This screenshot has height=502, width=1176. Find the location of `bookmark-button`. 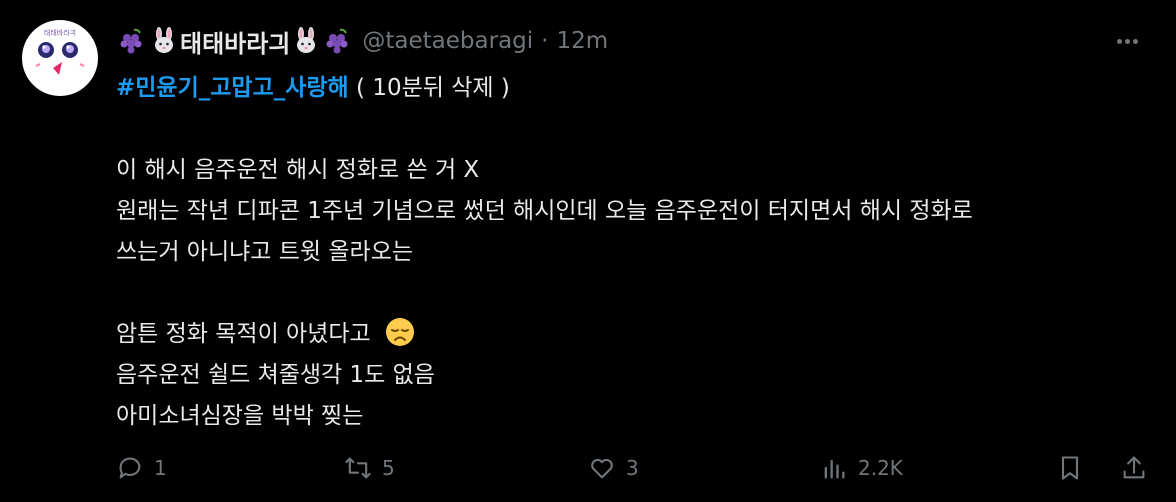

bookmark-button is located at coordinates (1070, 468).